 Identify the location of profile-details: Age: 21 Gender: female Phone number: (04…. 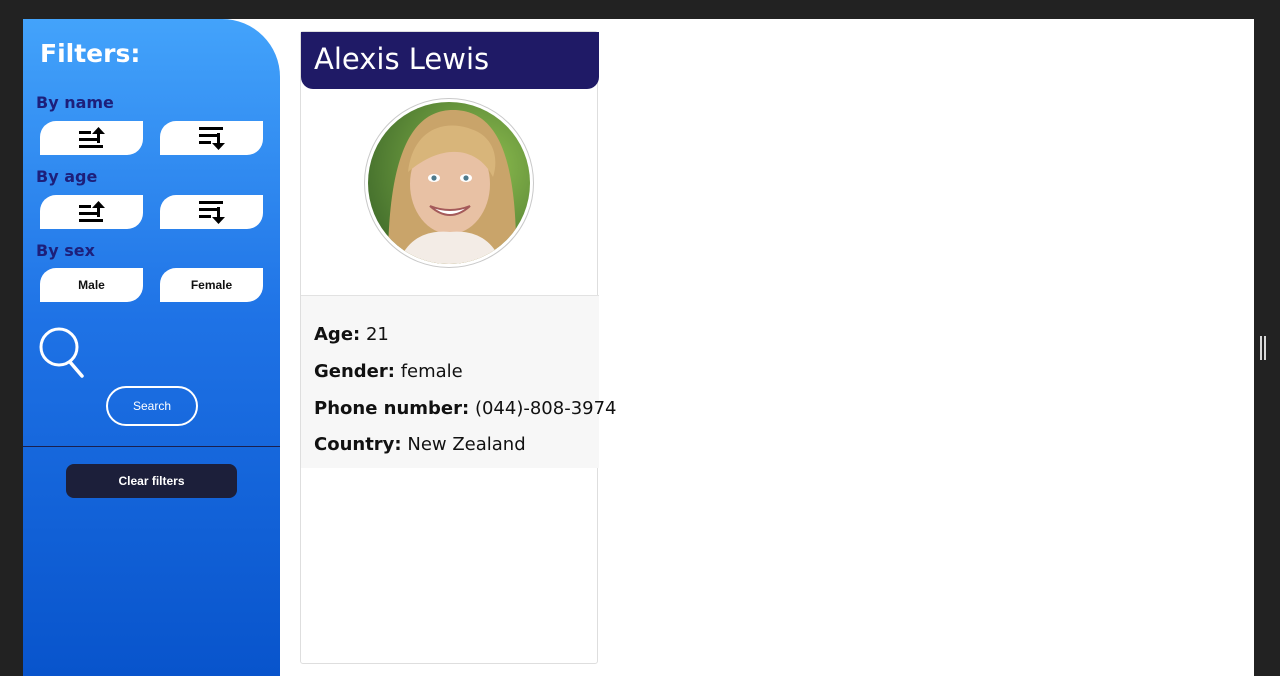
(459, 381).